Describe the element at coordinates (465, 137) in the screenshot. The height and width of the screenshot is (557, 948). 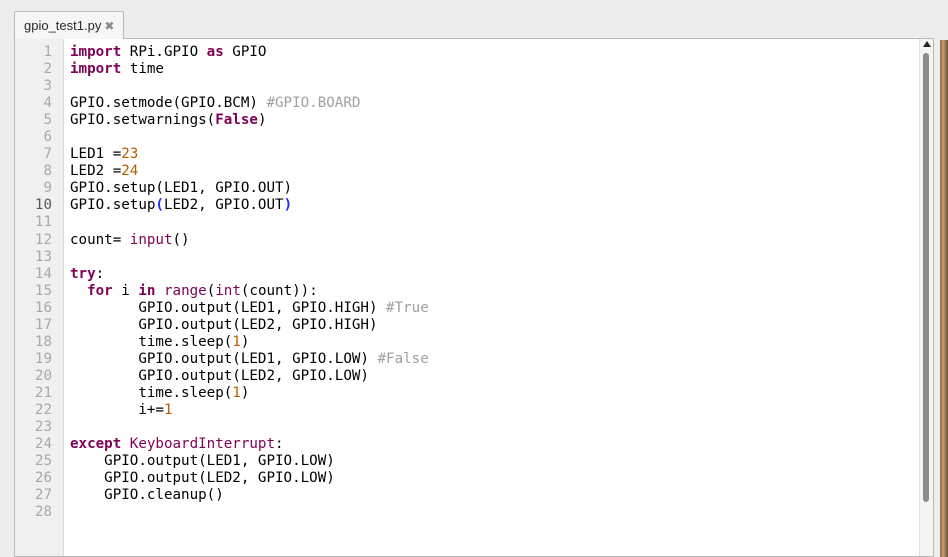
I see `code-line: 6` at that location.